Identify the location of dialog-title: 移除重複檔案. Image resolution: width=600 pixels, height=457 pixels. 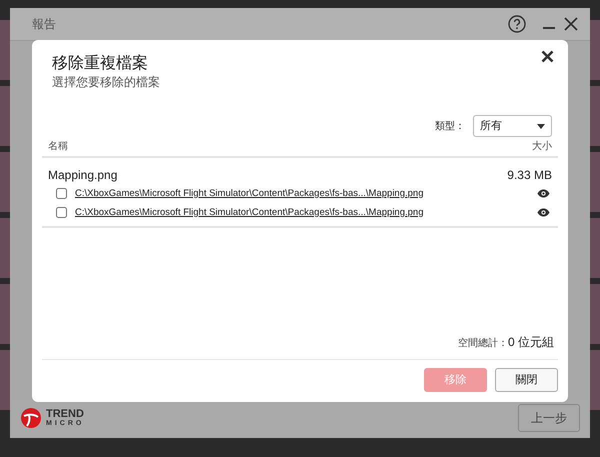
(99, 64).